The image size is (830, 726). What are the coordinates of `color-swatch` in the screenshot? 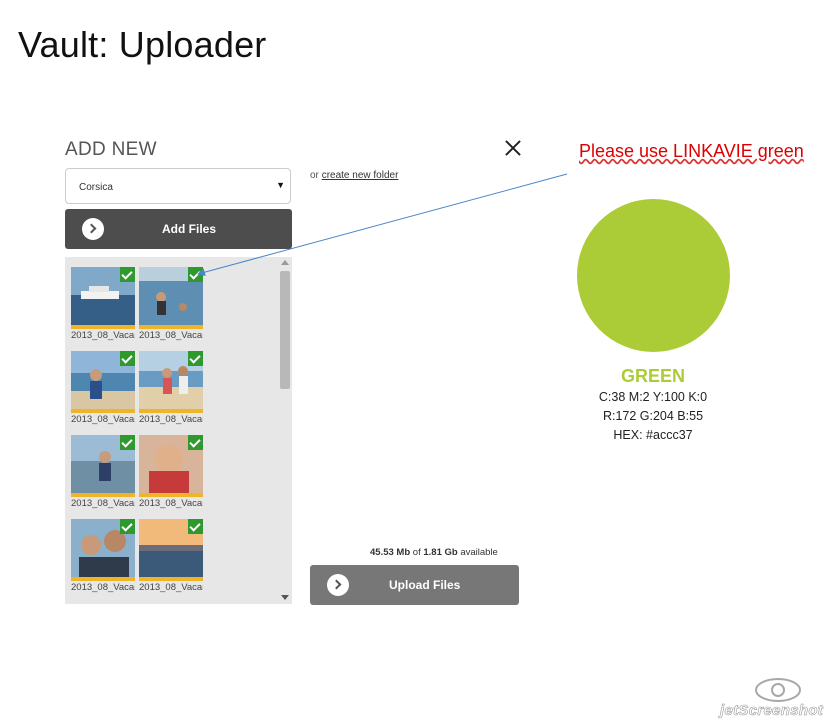 It's located at (653, 275).